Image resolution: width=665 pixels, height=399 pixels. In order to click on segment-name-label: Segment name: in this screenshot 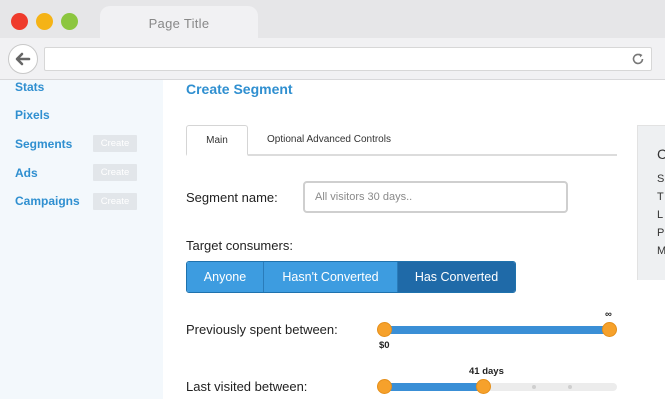, I will do `click(232, 197)`.